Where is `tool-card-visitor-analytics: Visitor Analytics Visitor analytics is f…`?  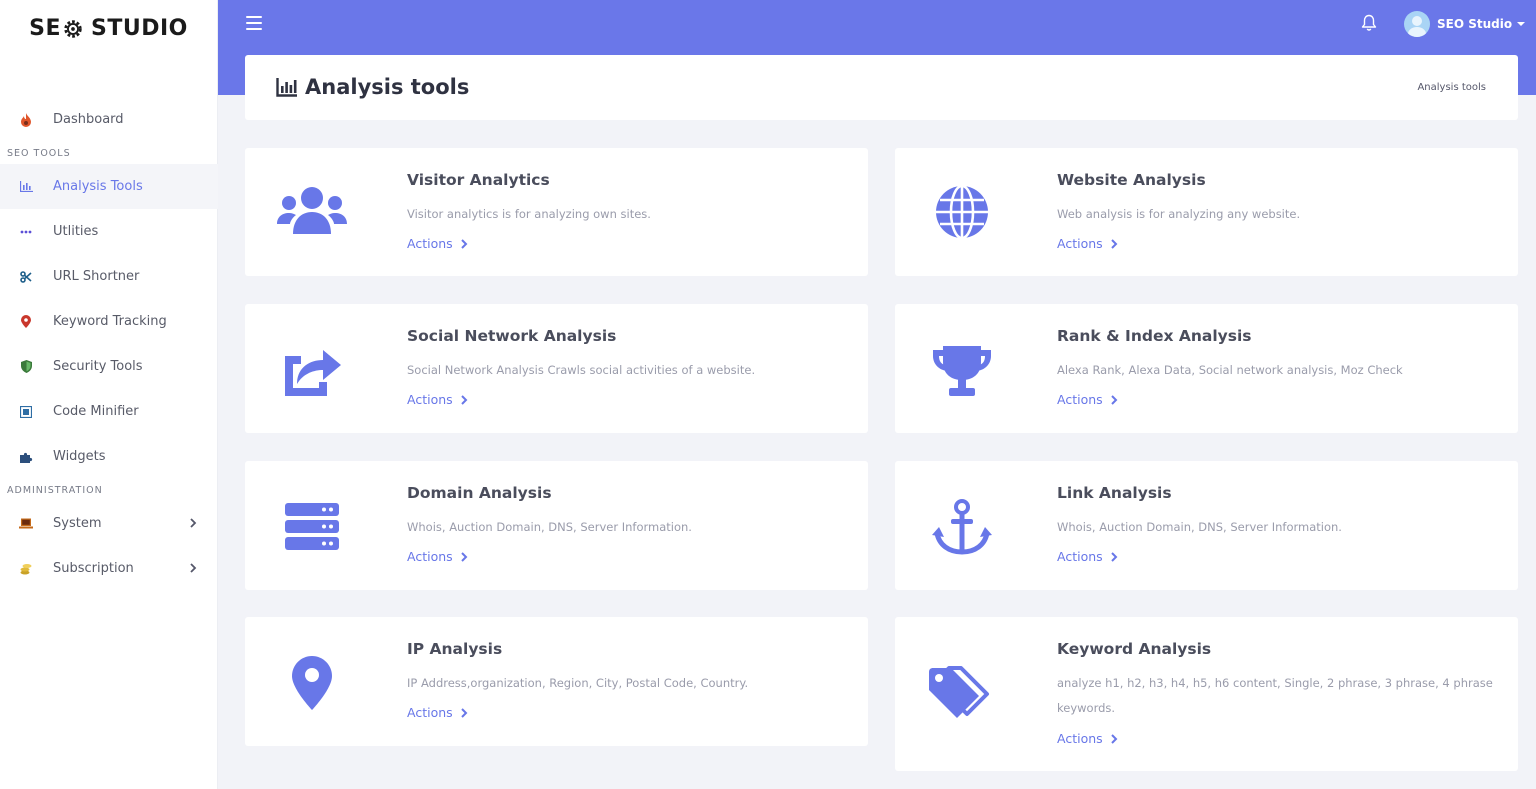 tool-card-visitor-analytics: Visitor Analytics Visitor analytics is f… is located at coordinates (556, 212).